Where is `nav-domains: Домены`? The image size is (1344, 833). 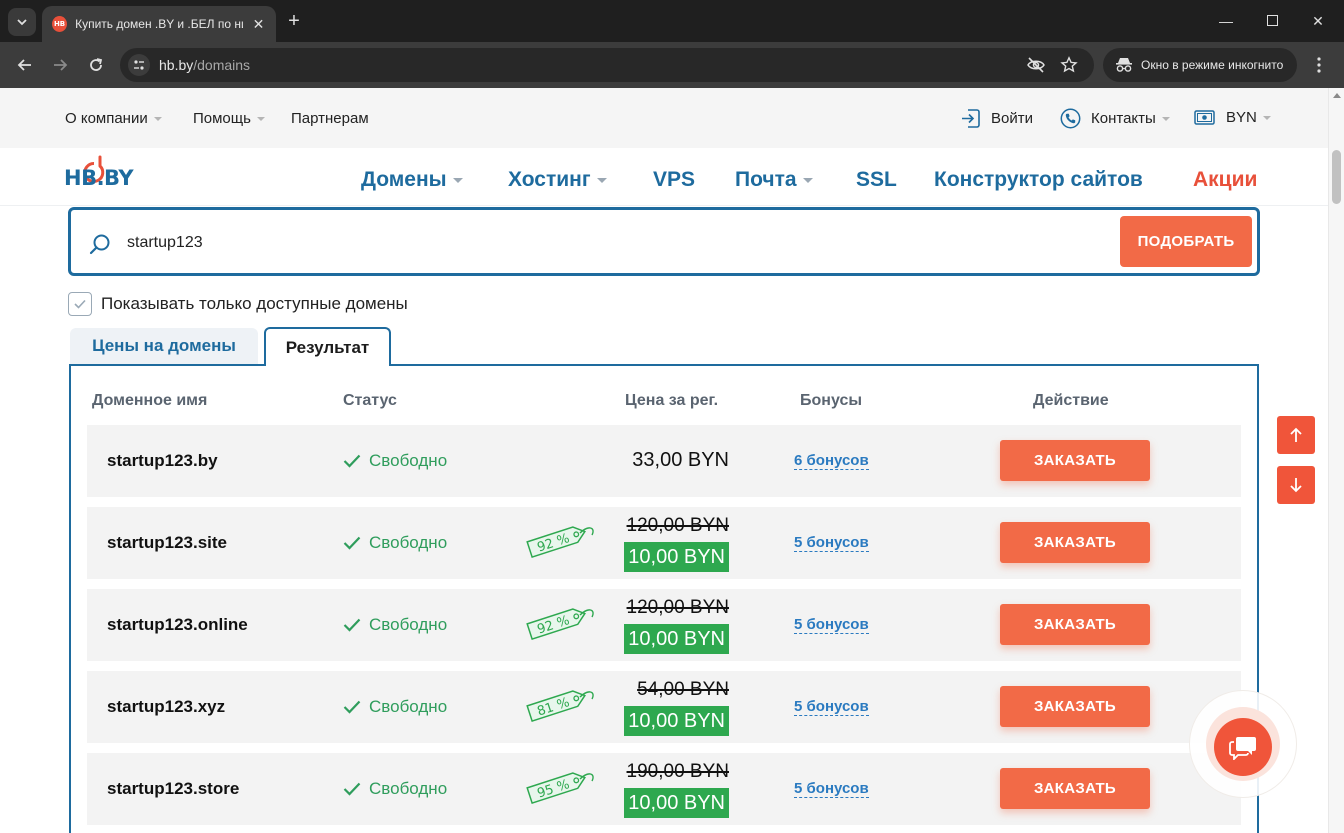
nav-domains: Домены is located at coordinates (412, 180).